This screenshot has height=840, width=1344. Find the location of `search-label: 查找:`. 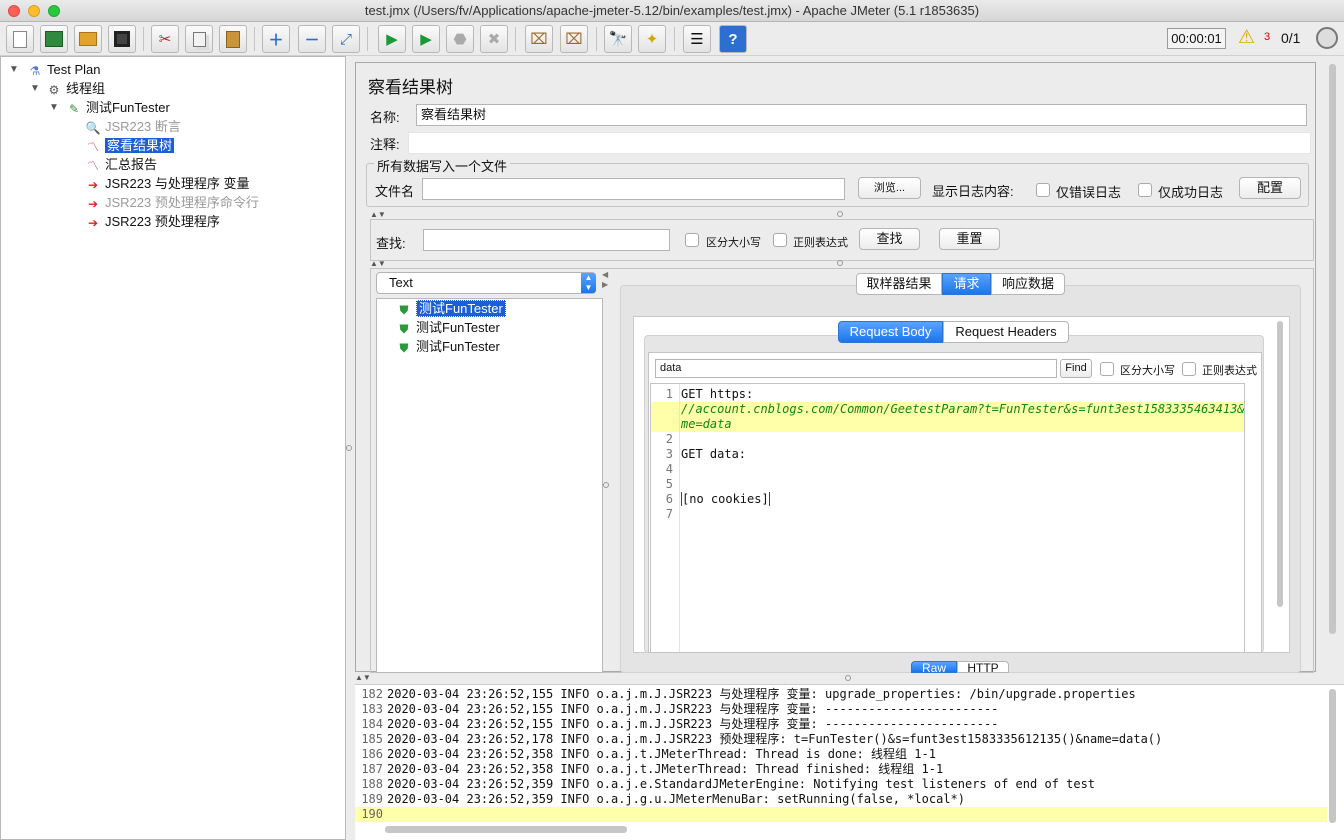

search-label: 查找: is located at coordinates (391, 243).